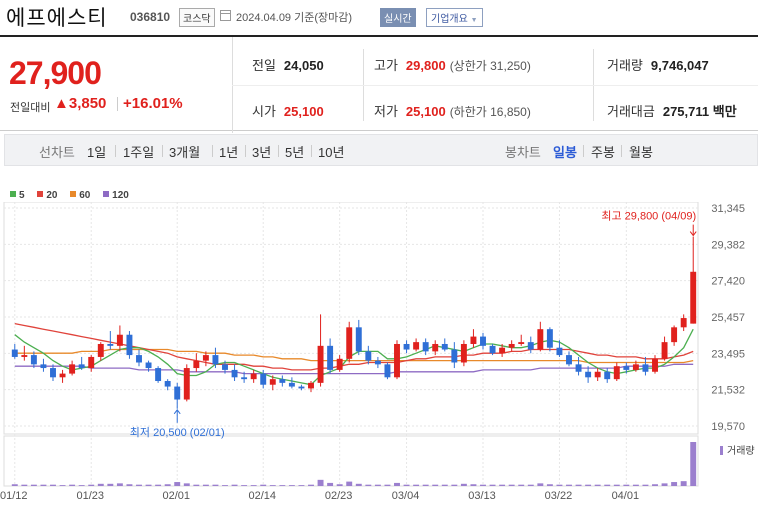 The height and width of the screenshot is (512, 758). Describe the element at coordinates (184, 151) in the screenshot. I see `period-3m: 3개월` at that location.